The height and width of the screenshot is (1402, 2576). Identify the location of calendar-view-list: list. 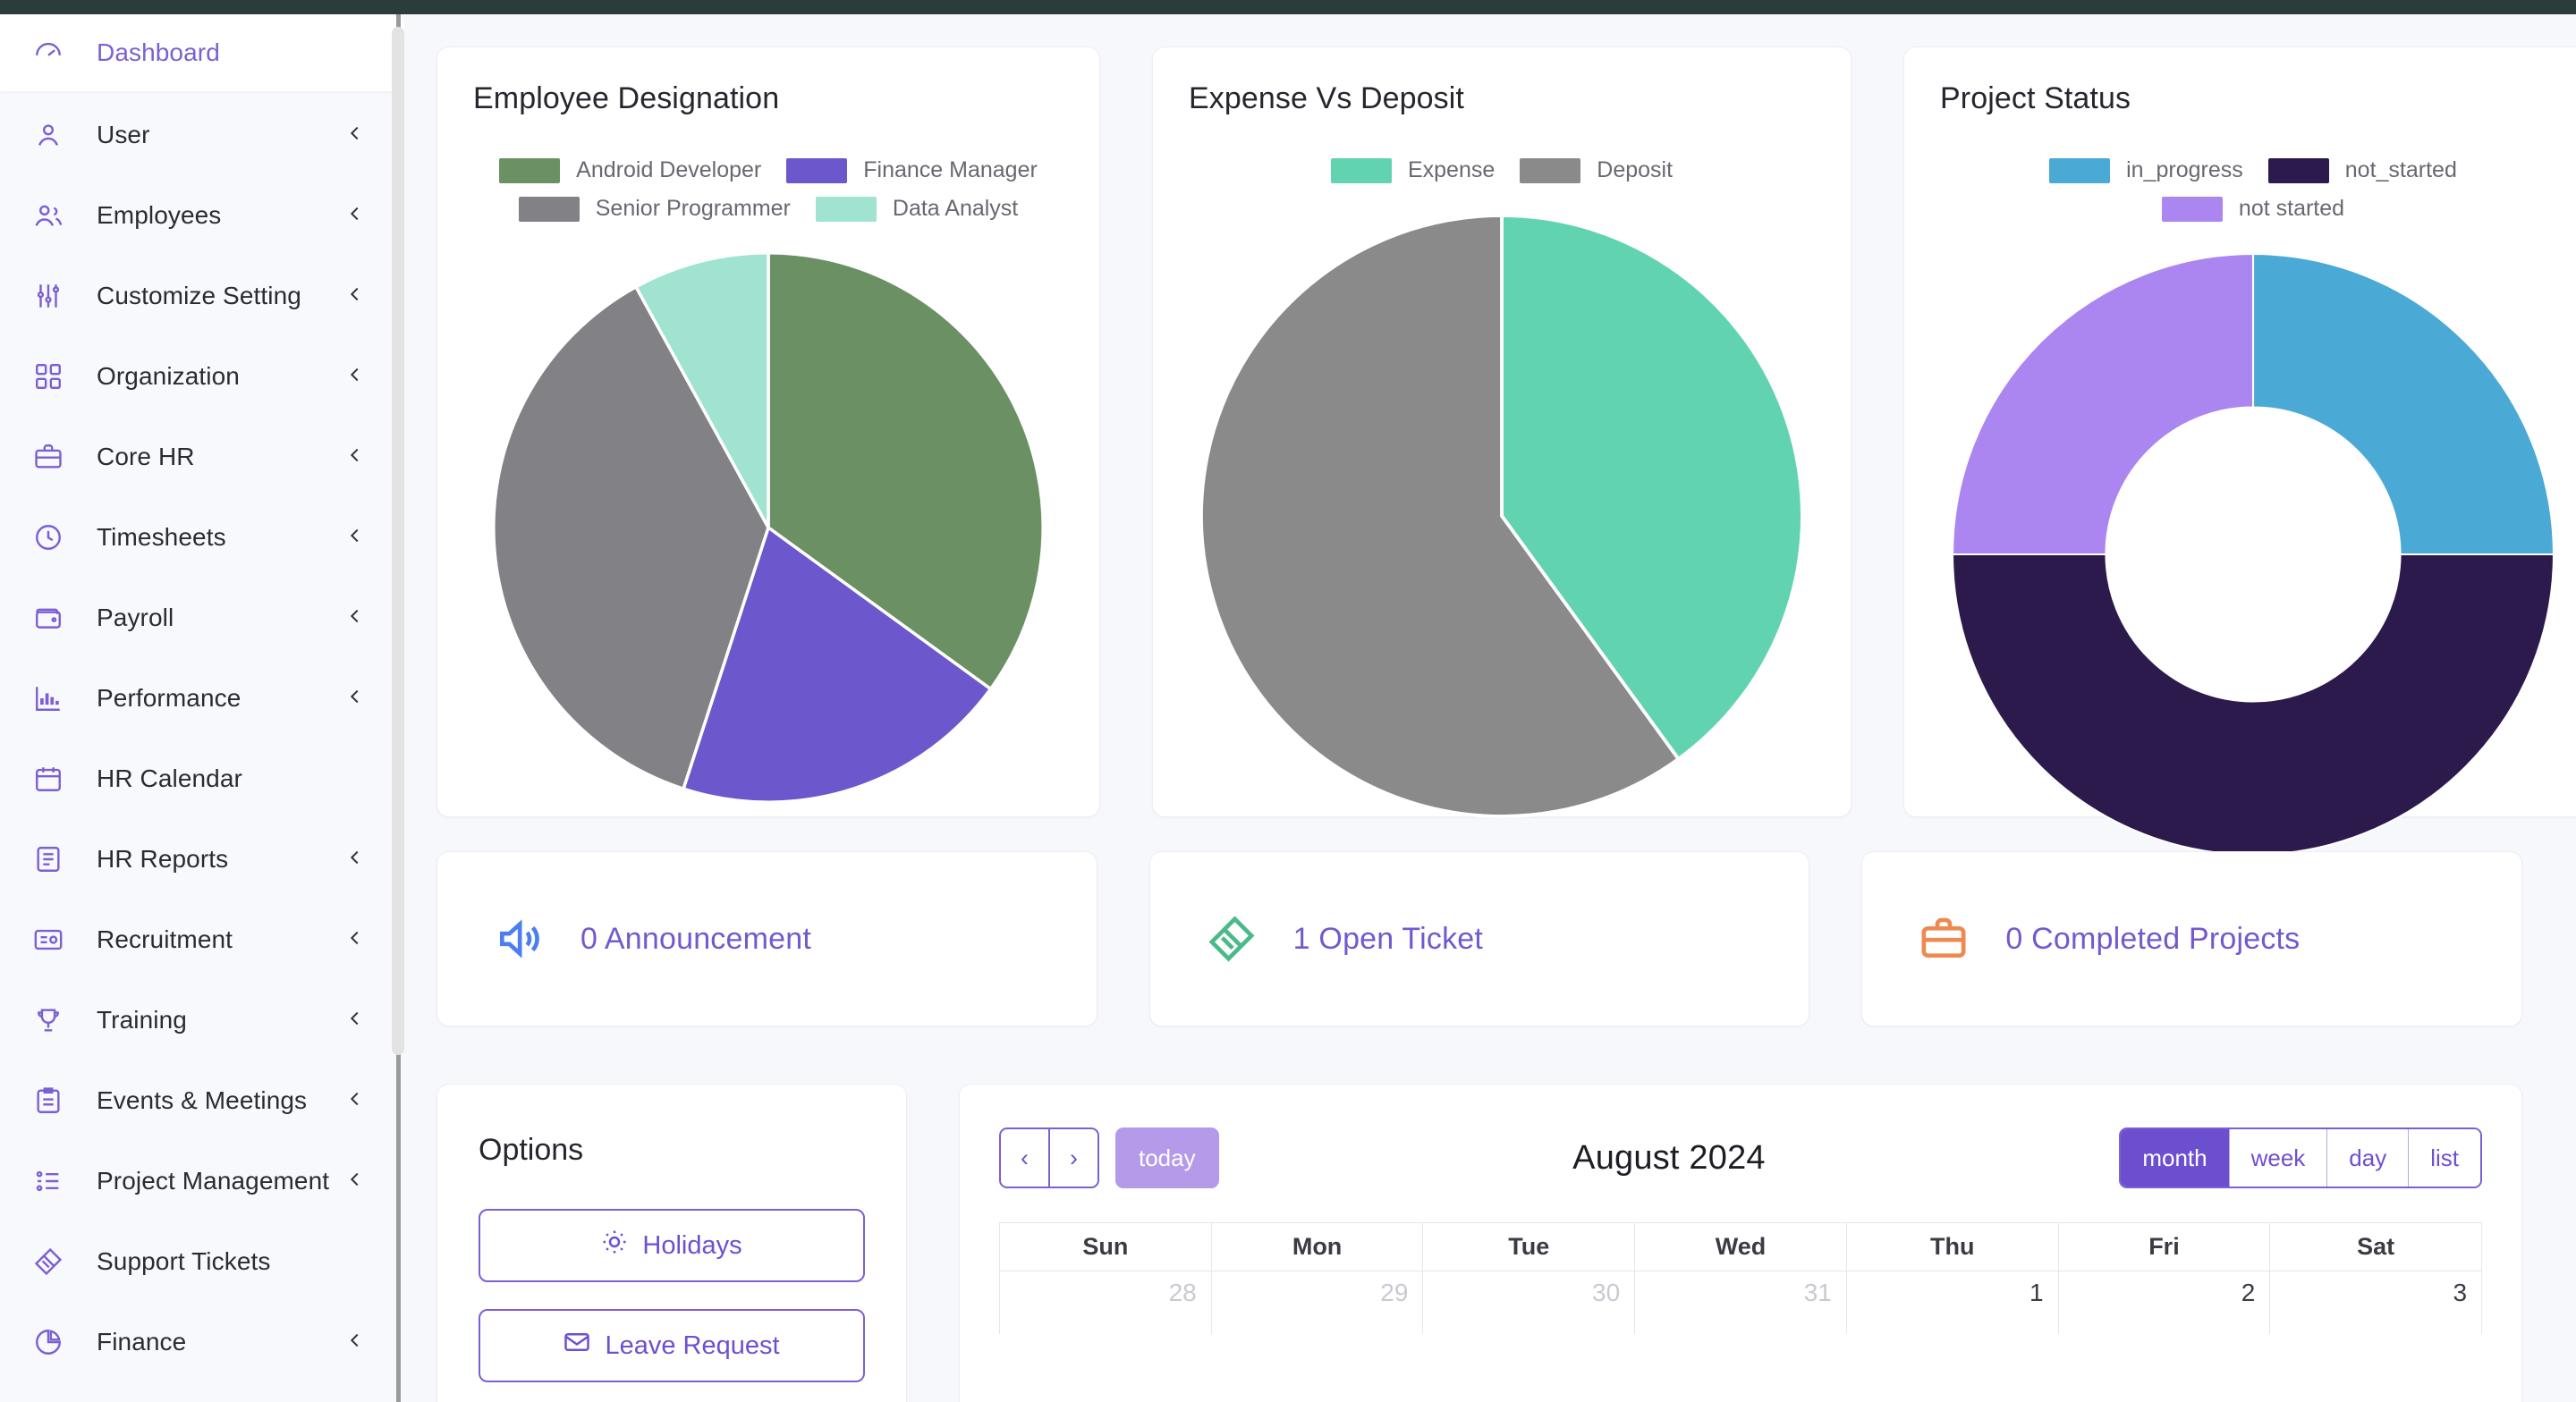
(2444, 1158).